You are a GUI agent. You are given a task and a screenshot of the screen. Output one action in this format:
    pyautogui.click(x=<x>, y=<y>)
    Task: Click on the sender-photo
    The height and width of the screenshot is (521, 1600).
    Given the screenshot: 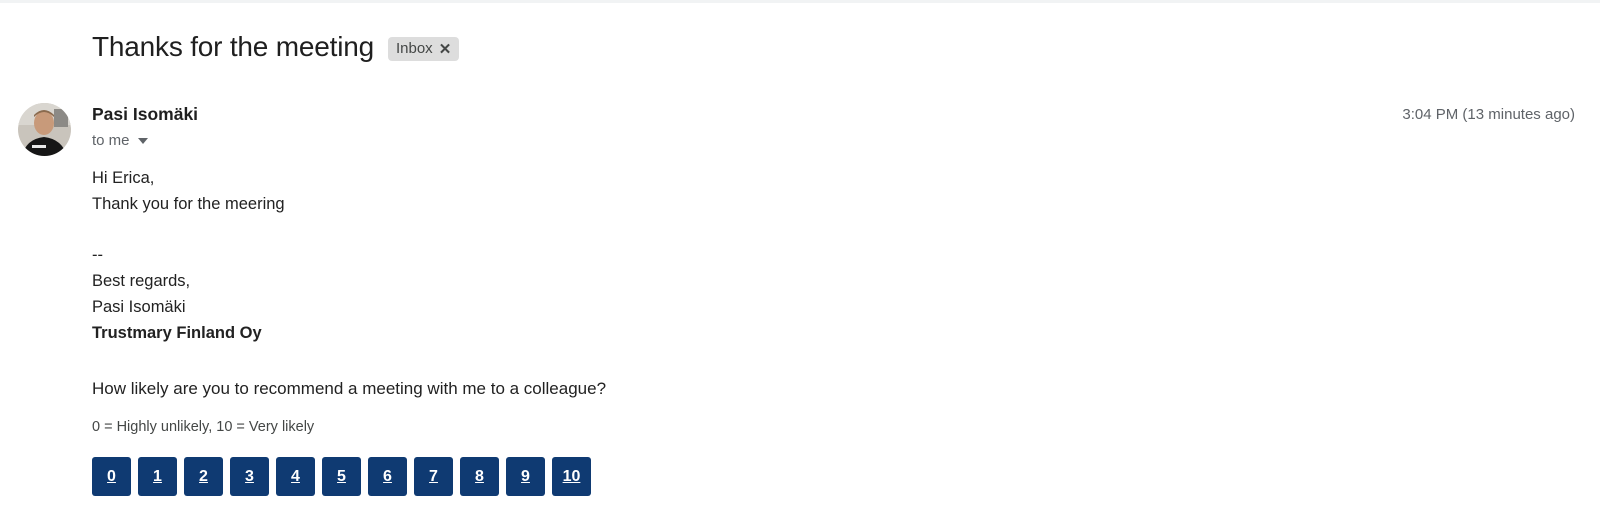 What is the action you would take?
    pyautogui.click(x=44, y=129)
    